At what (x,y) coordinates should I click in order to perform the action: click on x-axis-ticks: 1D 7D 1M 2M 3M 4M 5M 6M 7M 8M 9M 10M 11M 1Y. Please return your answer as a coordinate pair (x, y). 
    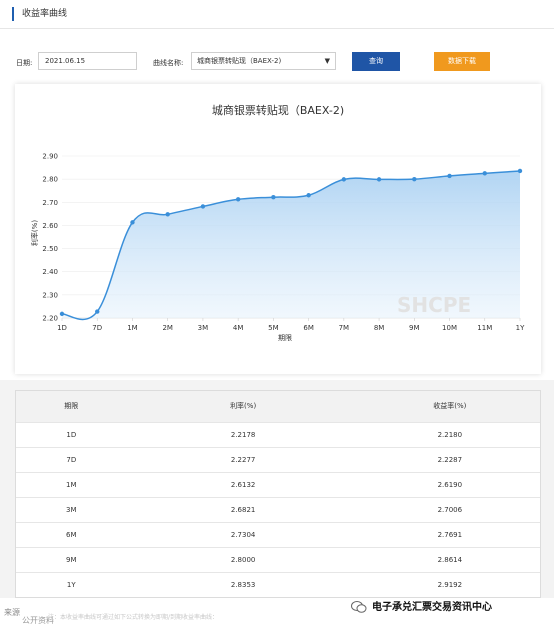
    Looking at the image, I should click on (291, 325).